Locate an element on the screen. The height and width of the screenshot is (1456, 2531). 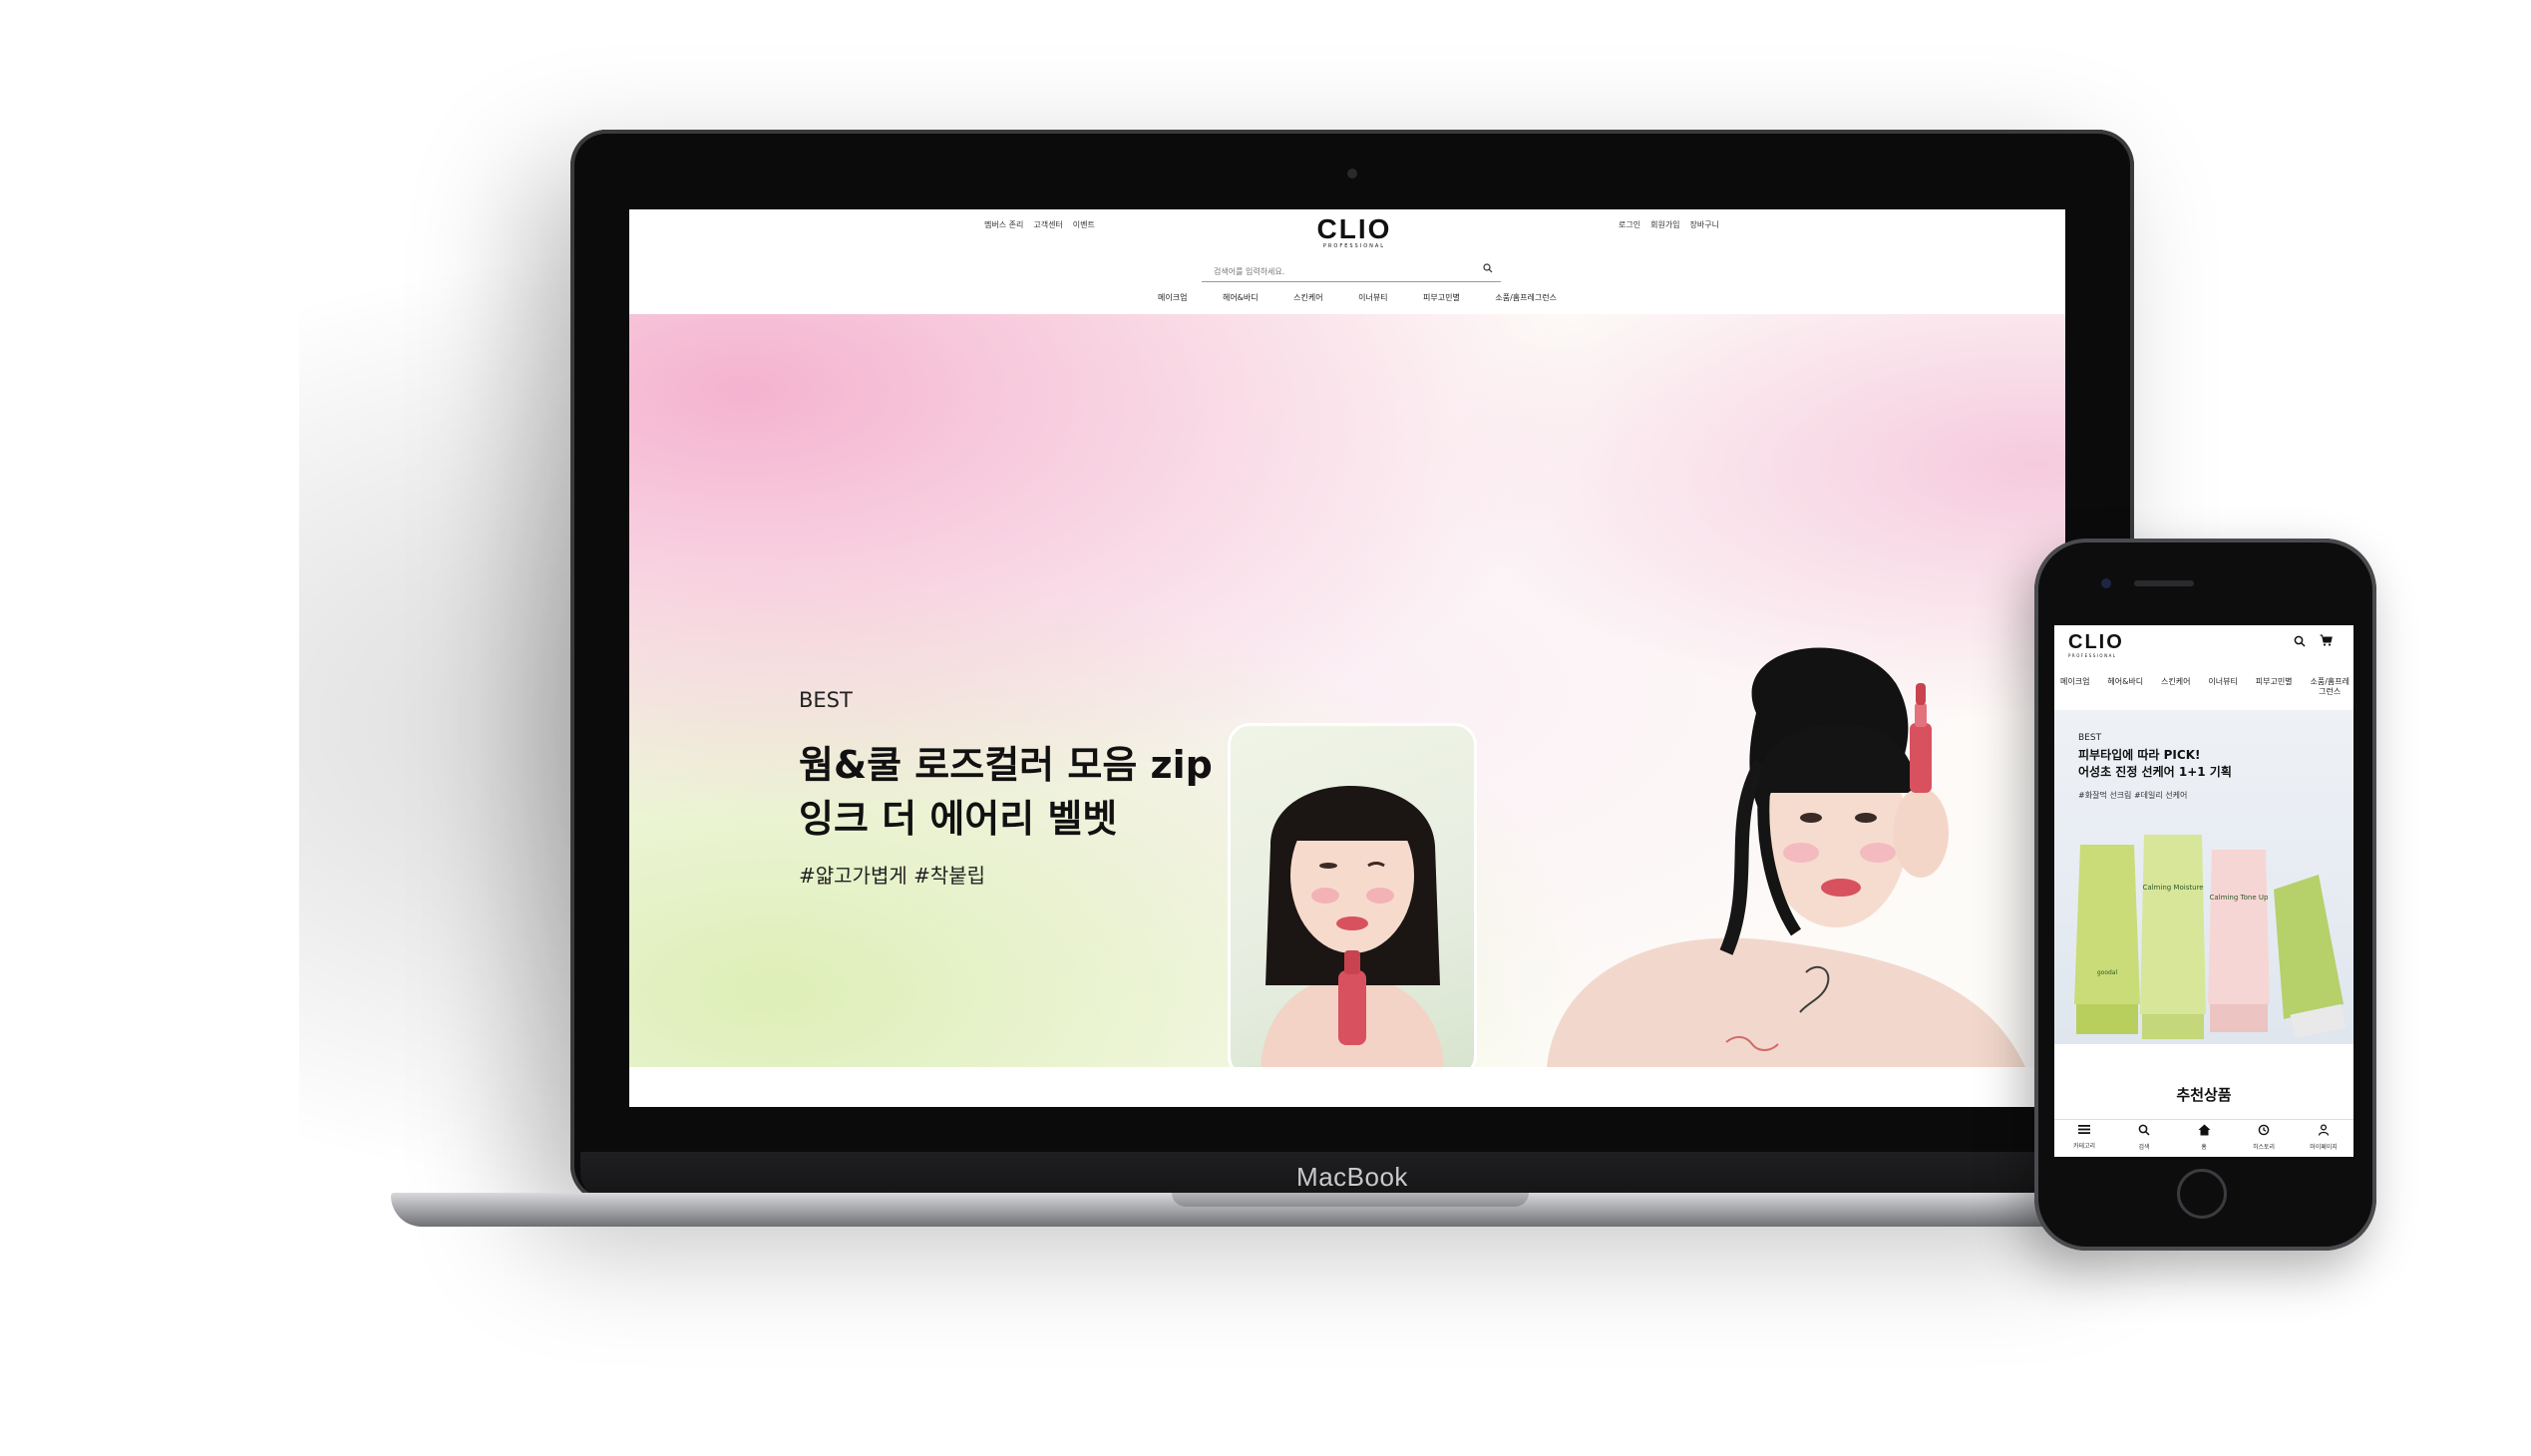
tab-mypage: 마이페이지 is located at coordinates (2324, 1137).